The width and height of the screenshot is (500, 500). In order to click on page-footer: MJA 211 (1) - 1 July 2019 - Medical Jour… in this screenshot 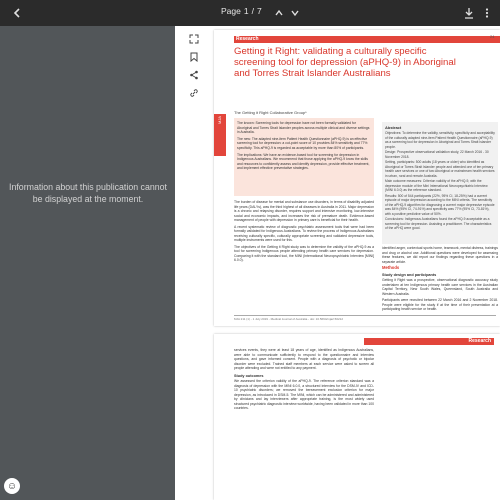, I will do `click(365, 318)`.